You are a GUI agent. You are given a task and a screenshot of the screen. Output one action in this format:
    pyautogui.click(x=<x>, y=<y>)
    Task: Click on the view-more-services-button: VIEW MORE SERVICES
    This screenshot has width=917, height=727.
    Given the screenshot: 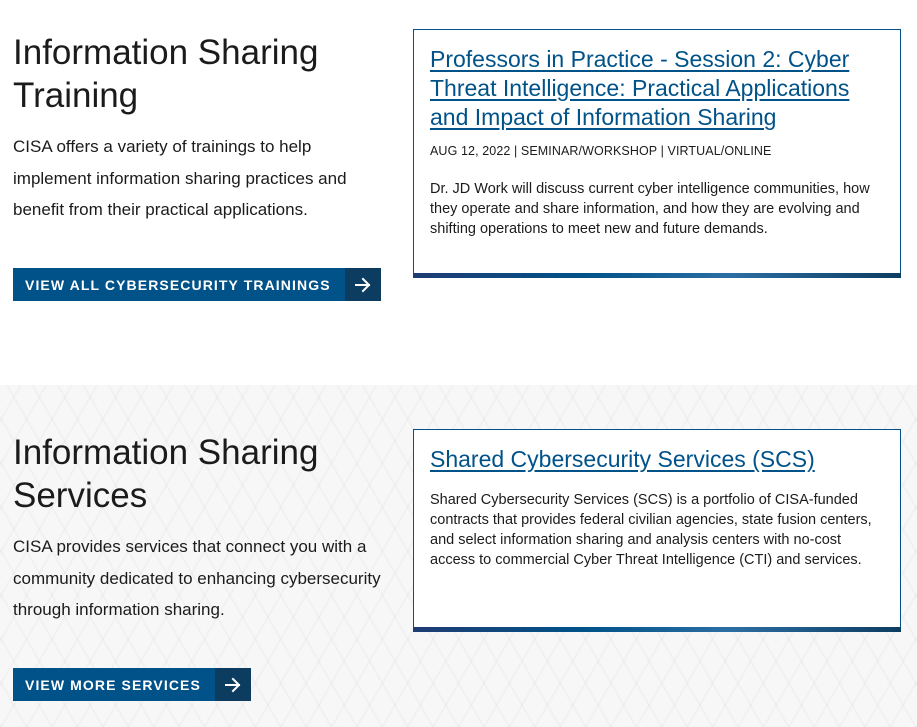 What is the action you would take?
    pyautogui.click(x=132, y=684)
    